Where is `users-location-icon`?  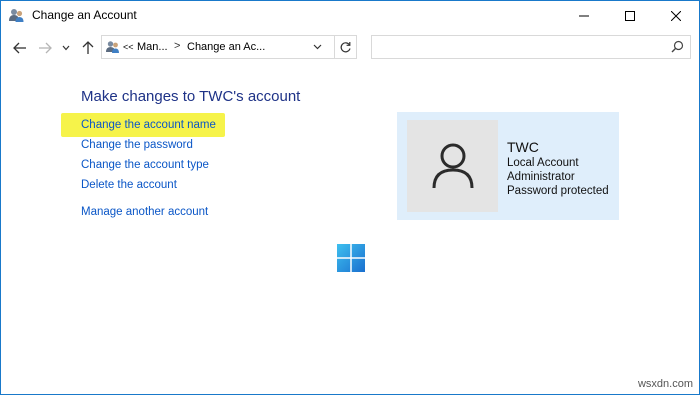
users-location-icon is located at coordinates (112, 47).